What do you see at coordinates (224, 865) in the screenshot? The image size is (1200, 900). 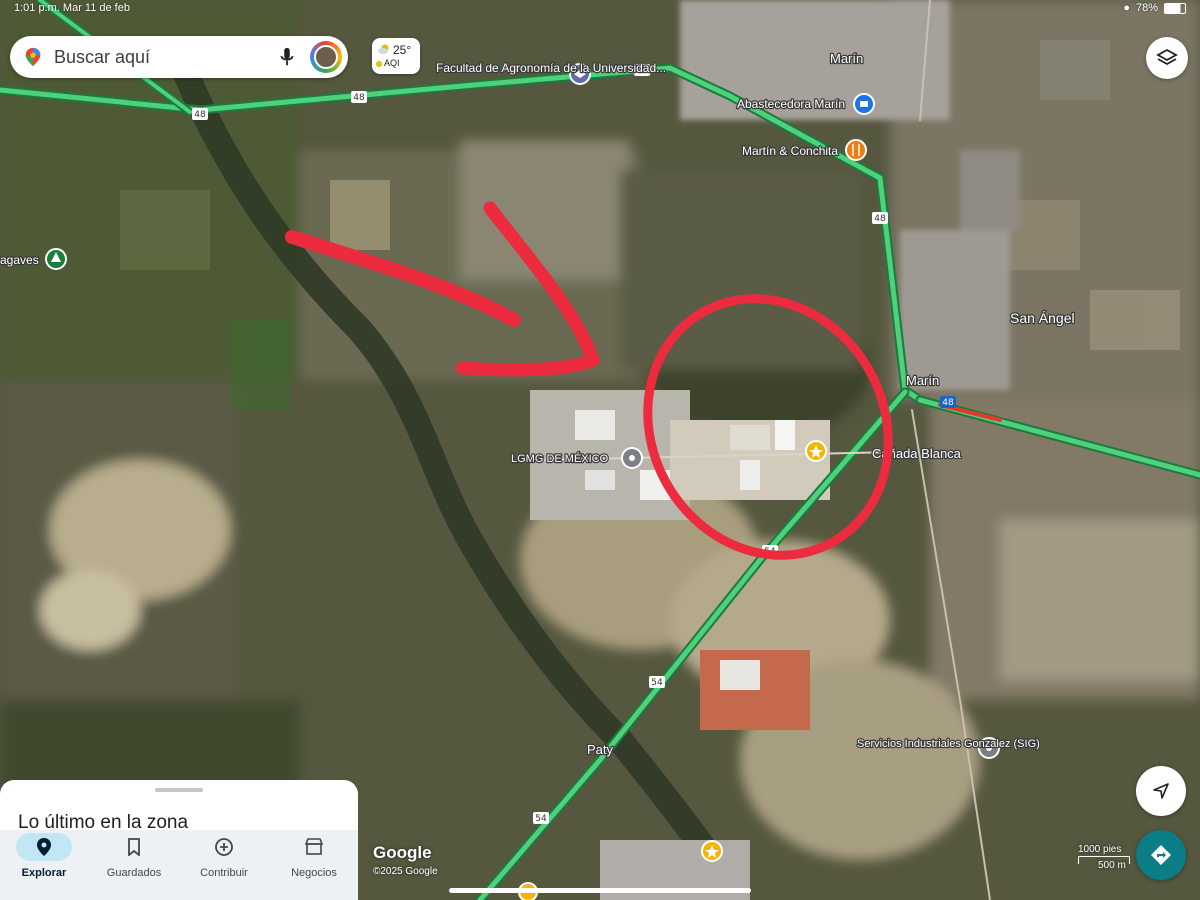 I see `nav-item-contribuir: Contribuir` at bounding box center [224, 865].